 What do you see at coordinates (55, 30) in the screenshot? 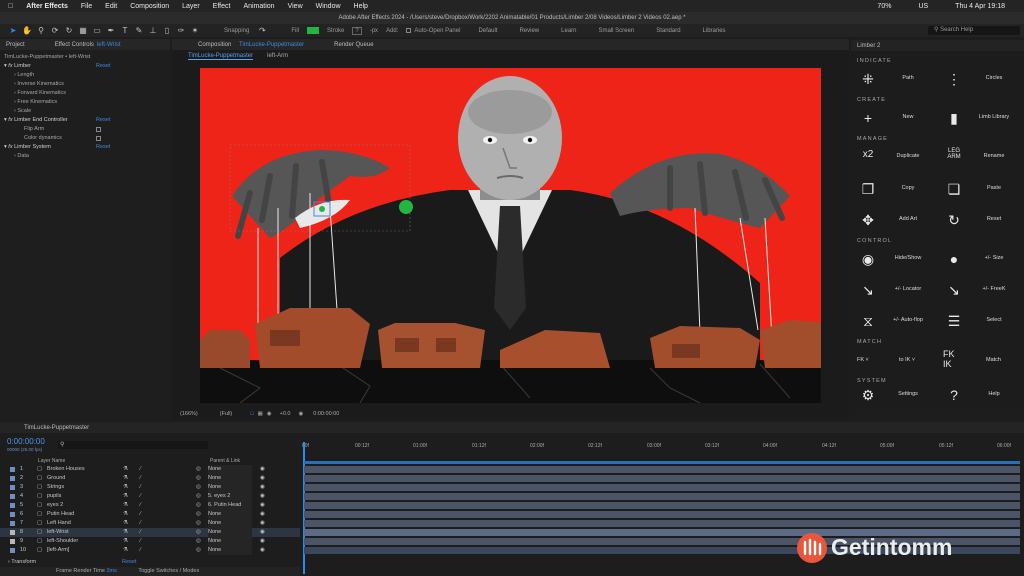
I see `orbit-tool-icon: ⟳` at bounding box center [55, 30].